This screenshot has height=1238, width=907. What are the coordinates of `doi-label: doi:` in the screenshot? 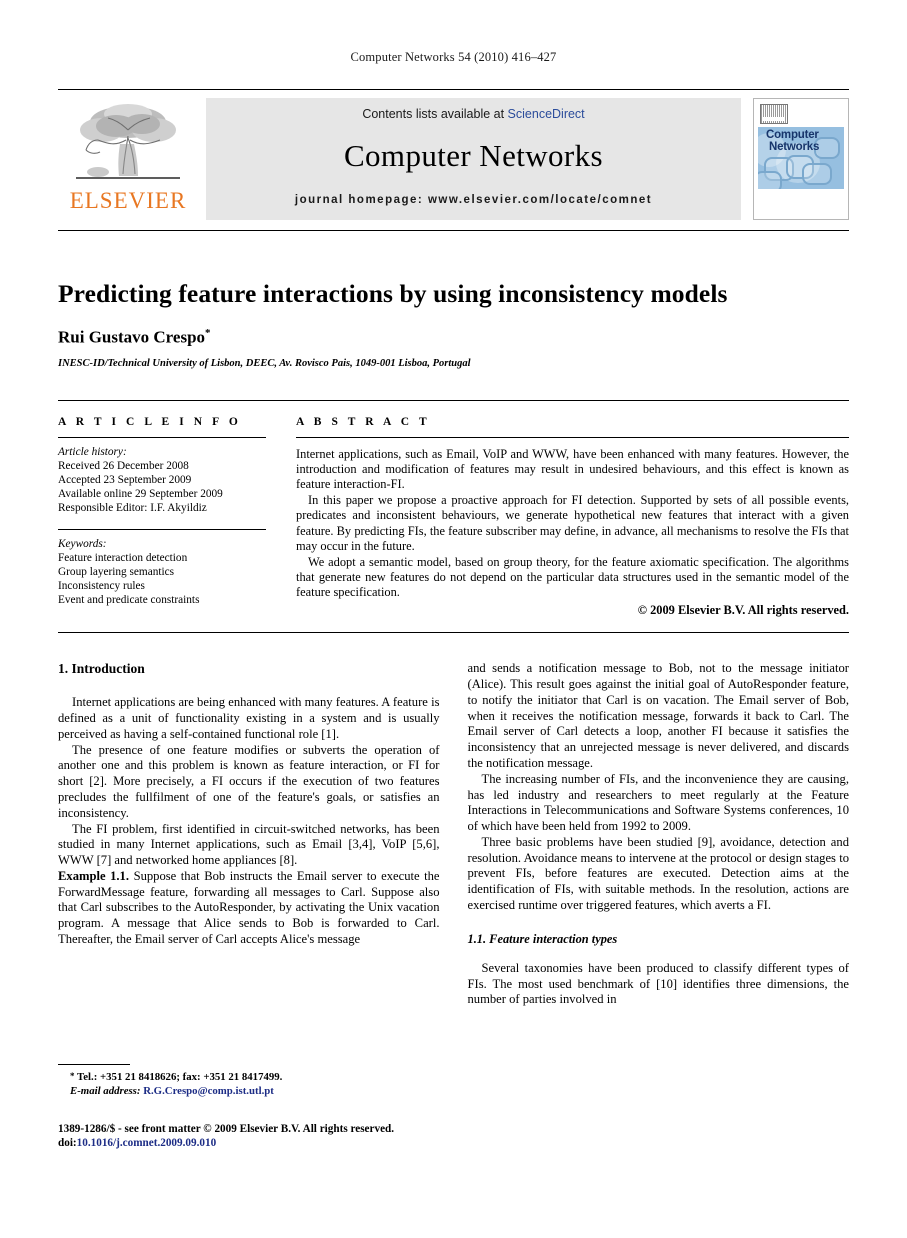 It's located at (67, 1143).